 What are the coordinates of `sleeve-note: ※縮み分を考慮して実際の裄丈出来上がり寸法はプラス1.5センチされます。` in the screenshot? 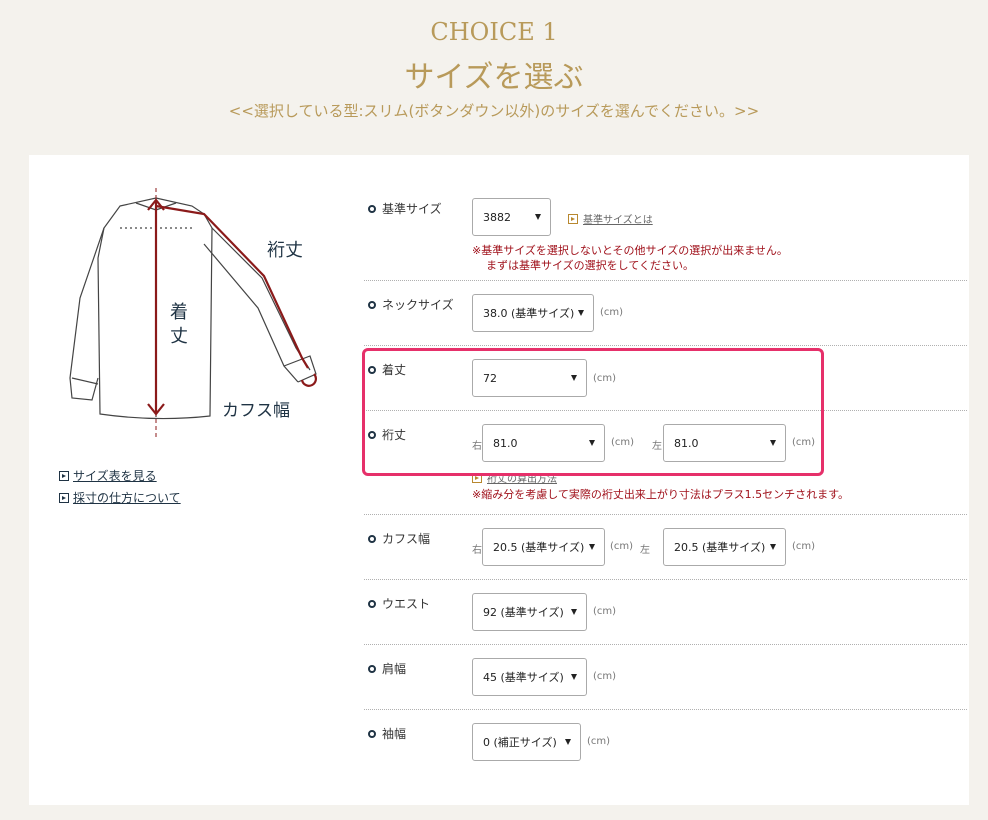 It's located at (661, 494).